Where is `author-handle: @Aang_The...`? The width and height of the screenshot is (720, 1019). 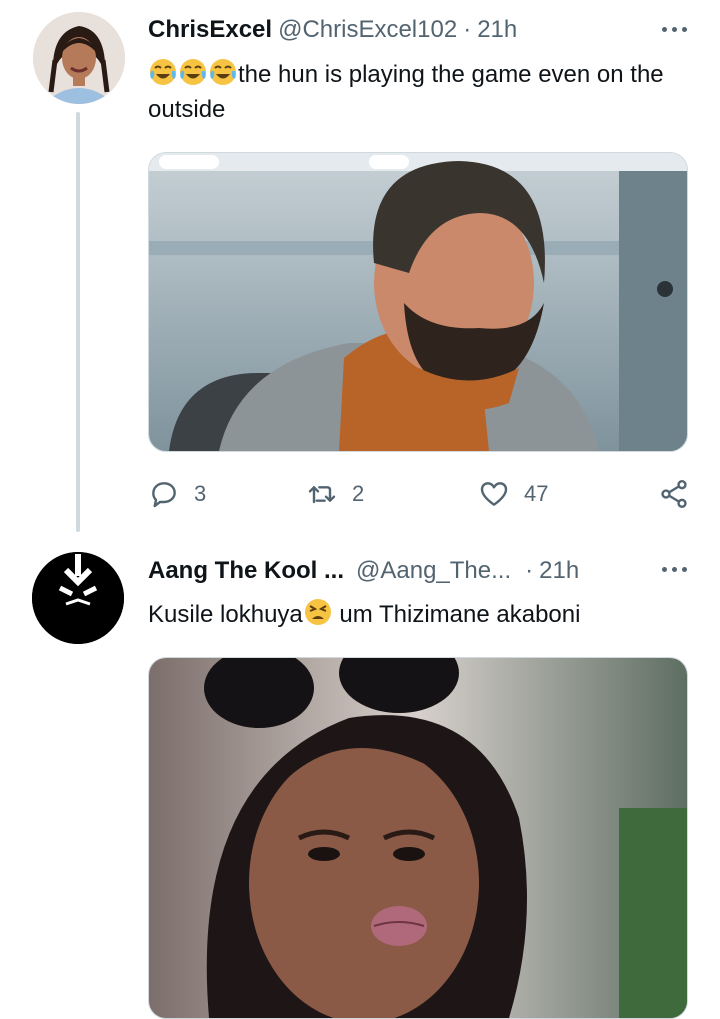
author-handle: @Aang_The... is located at coordinates (433, 570).